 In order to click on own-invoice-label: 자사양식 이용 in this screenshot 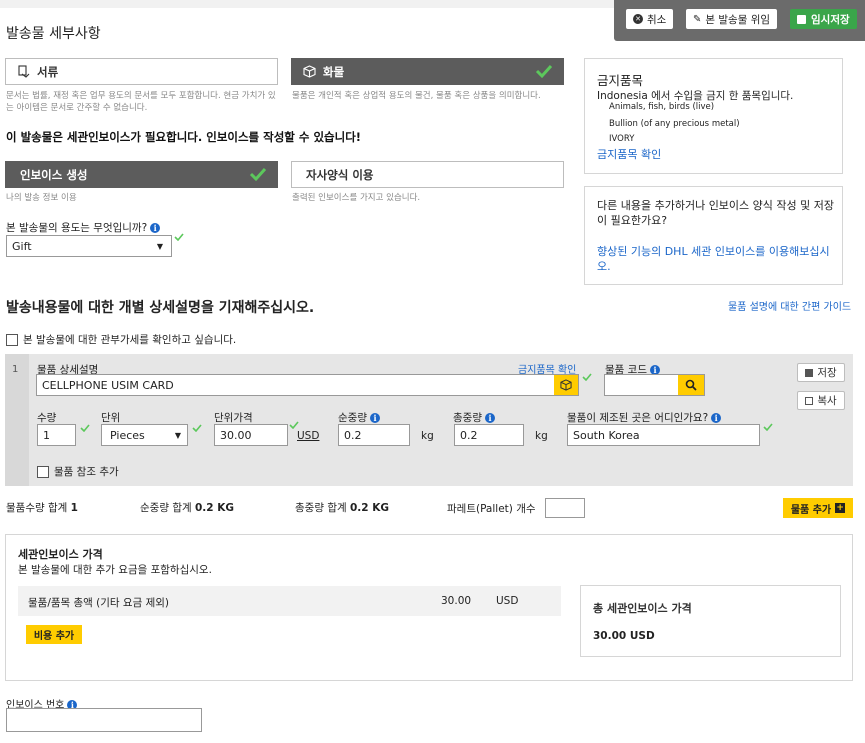, I will do `click(340, 174)`.